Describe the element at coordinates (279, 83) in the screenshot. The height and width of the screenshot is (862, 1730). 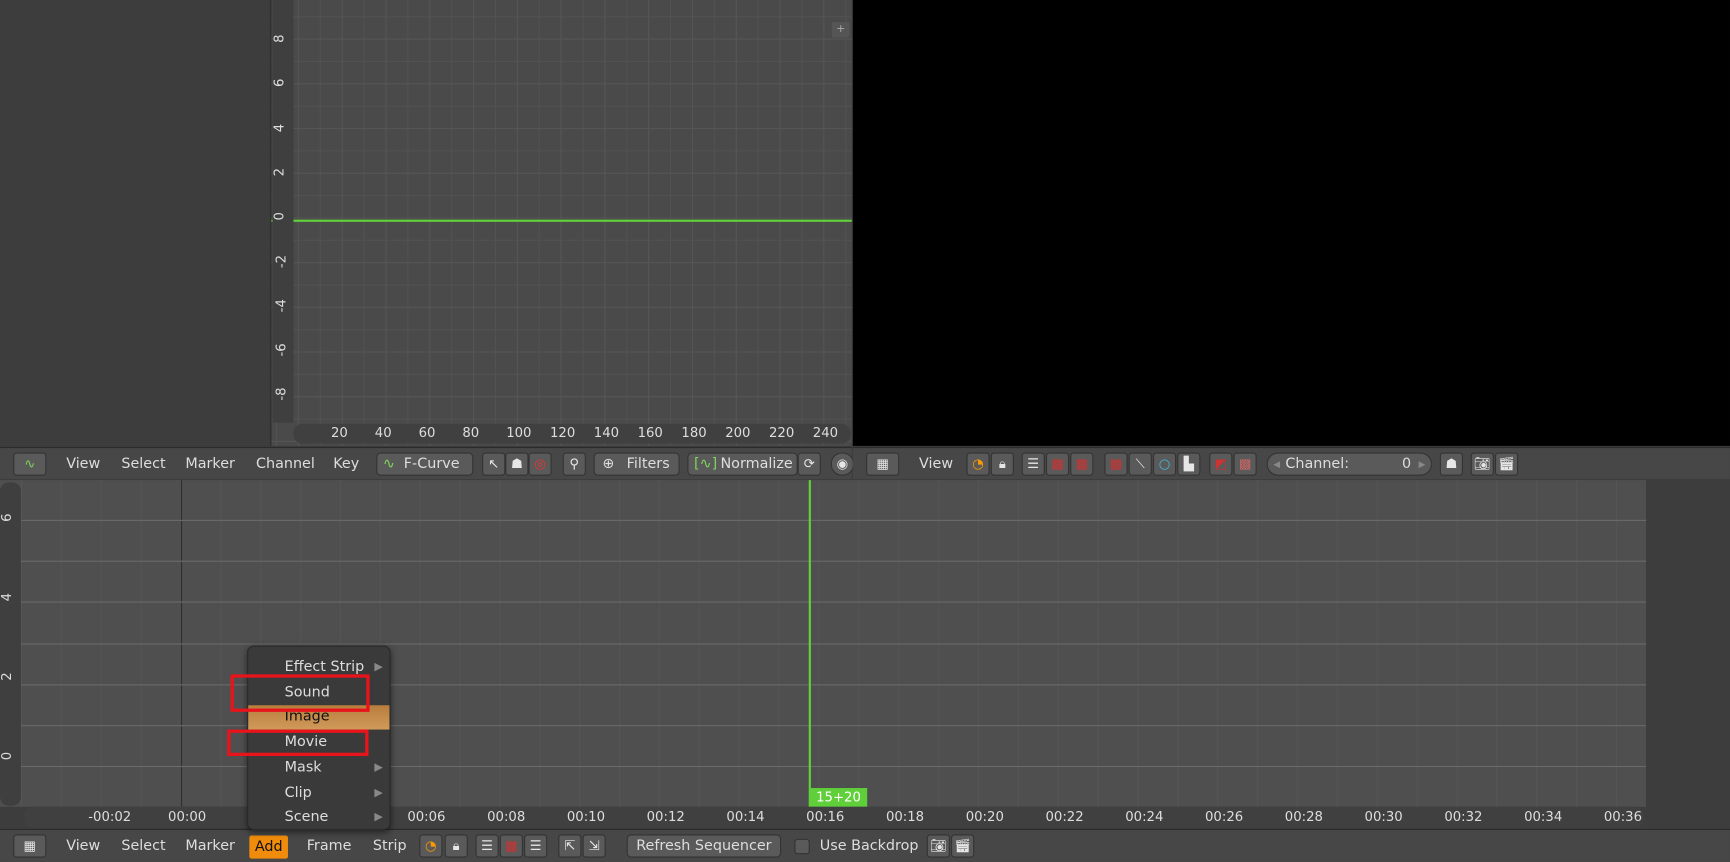
I see `graph-y-tick: 6` at that location.